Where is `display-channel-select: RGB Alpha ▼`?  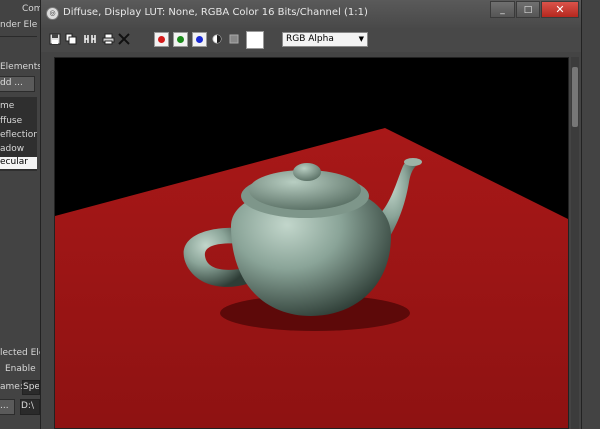 display-channel-select: RGB Alpha ▼ is located at coordinates (325, 39).